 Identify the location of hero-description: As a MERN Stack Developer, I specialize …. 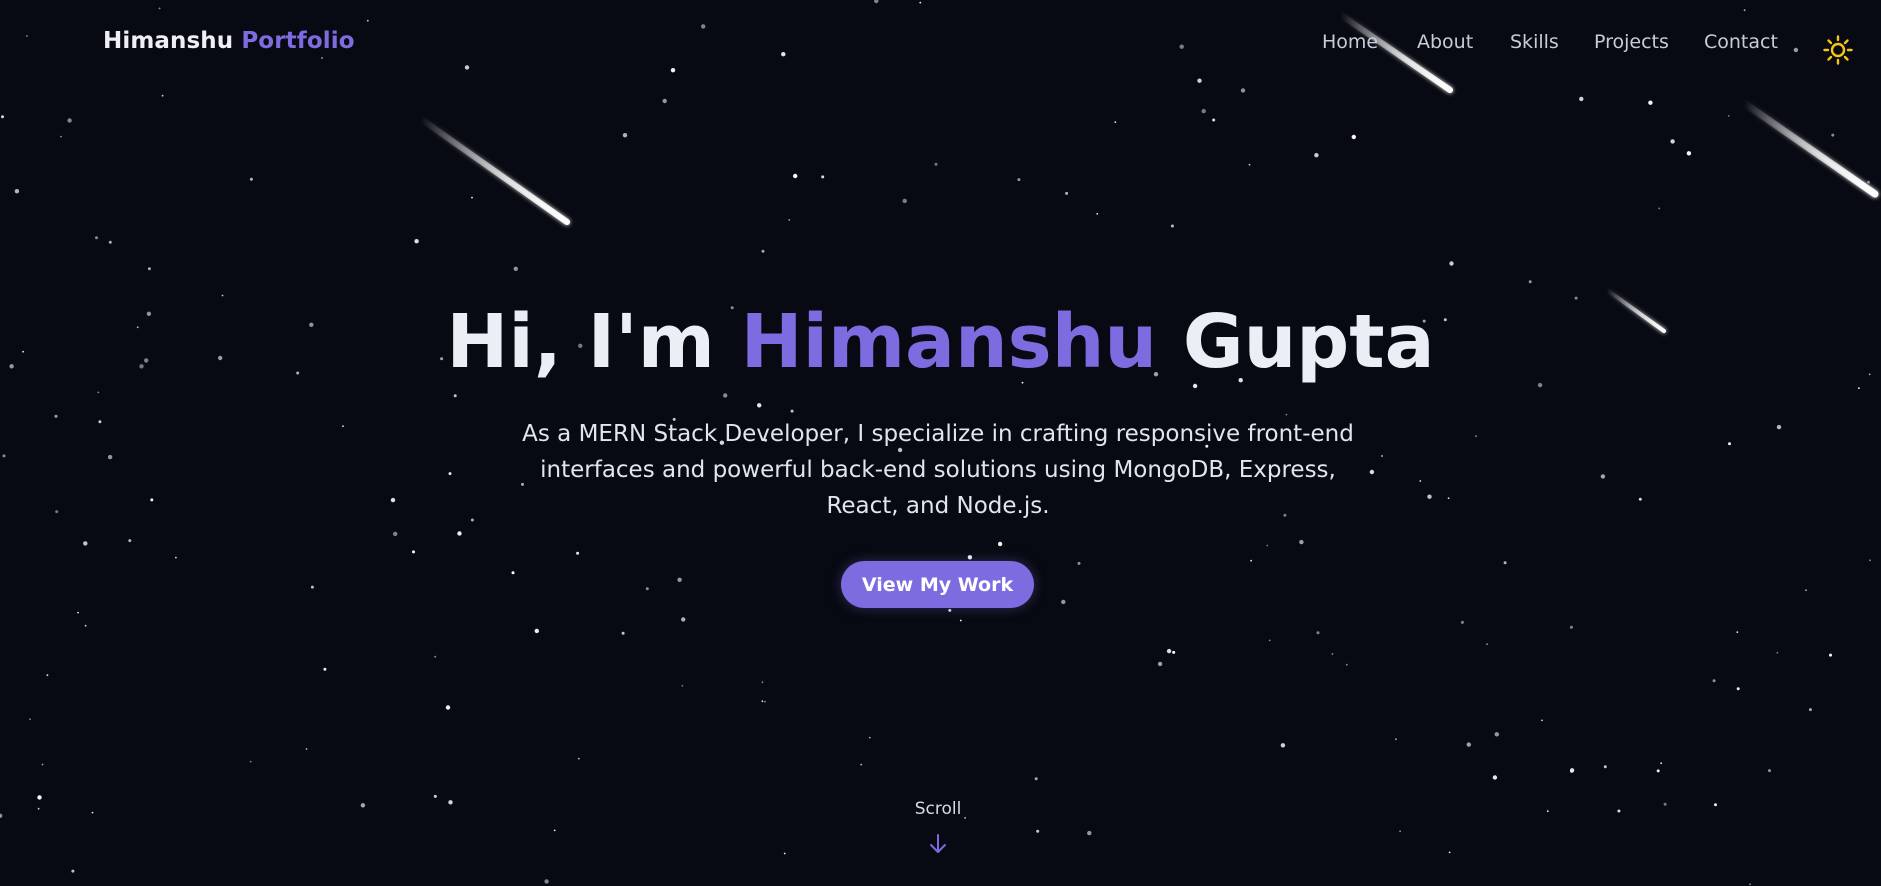
(938, 470).